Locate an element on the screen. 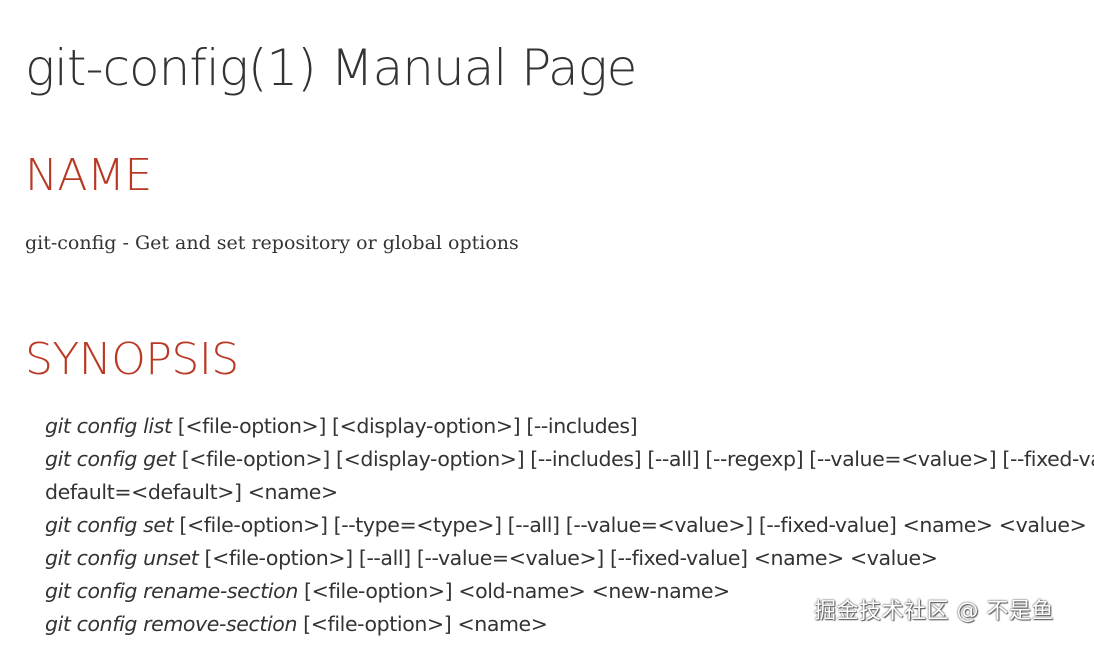  watermark: 掘金技术社区 @ 不是鱼 is located at coordinates (934, 611).